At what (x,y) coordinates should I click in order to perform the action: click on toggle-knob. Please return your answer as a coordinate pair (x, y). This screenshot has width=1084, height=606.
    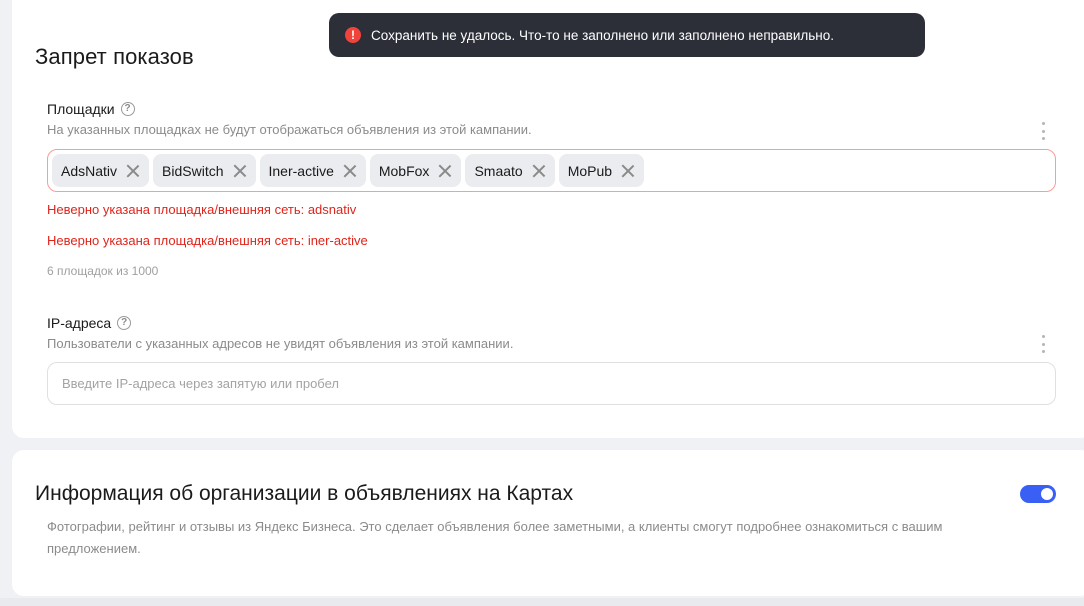
    Looking at the image, I should click on (1047, 494).